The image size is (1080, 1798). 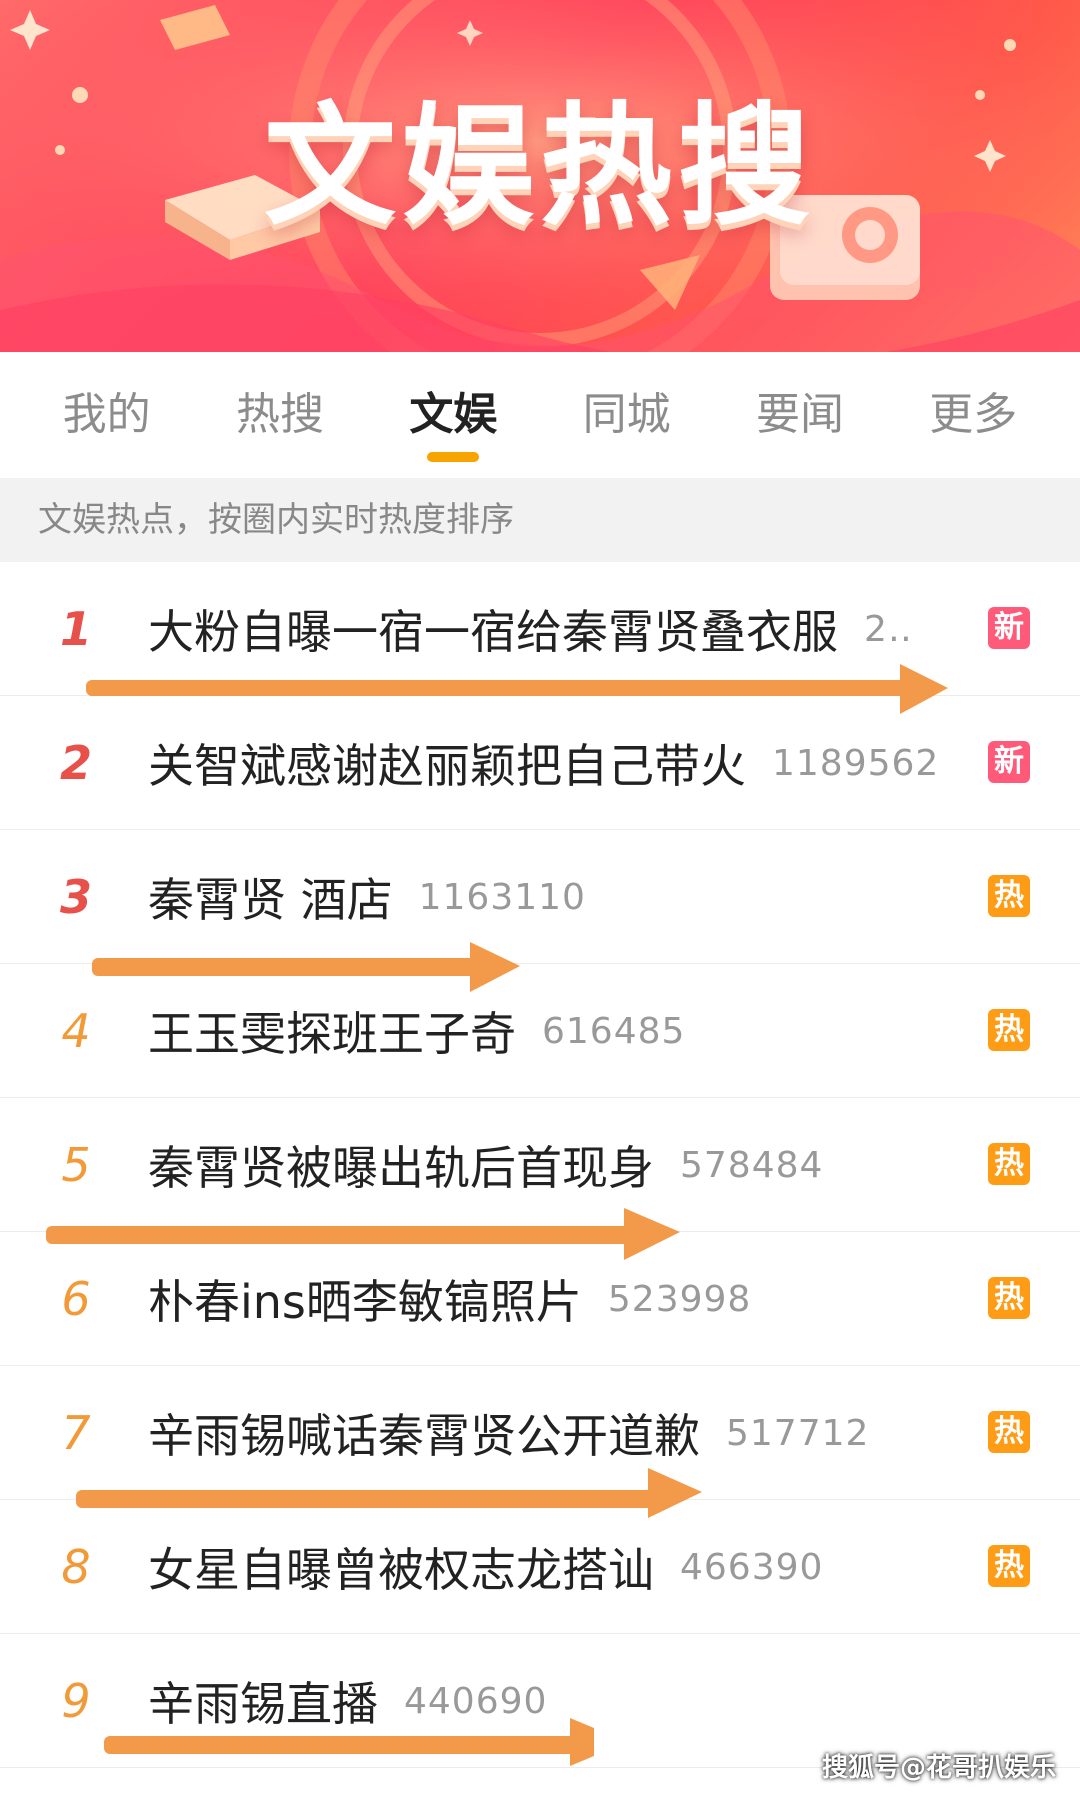 What do you see at coordinates (76, 1031) in the screenshot?
I see `rank-number: 4` at bounding box center [76, 1031].